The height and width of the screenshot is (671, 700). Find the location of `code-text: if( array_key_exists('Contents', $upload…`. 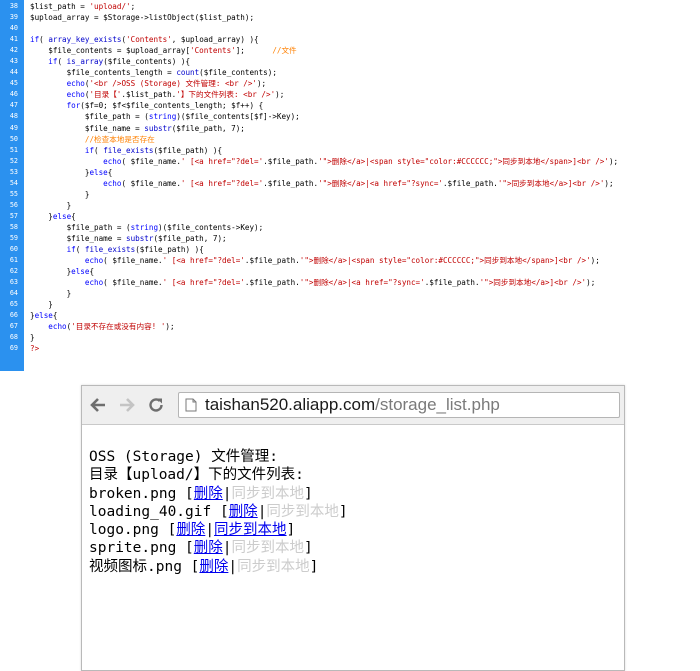

code-text: if( array_key_exists('Contents', $upload… is located at coordinates (144, 39).